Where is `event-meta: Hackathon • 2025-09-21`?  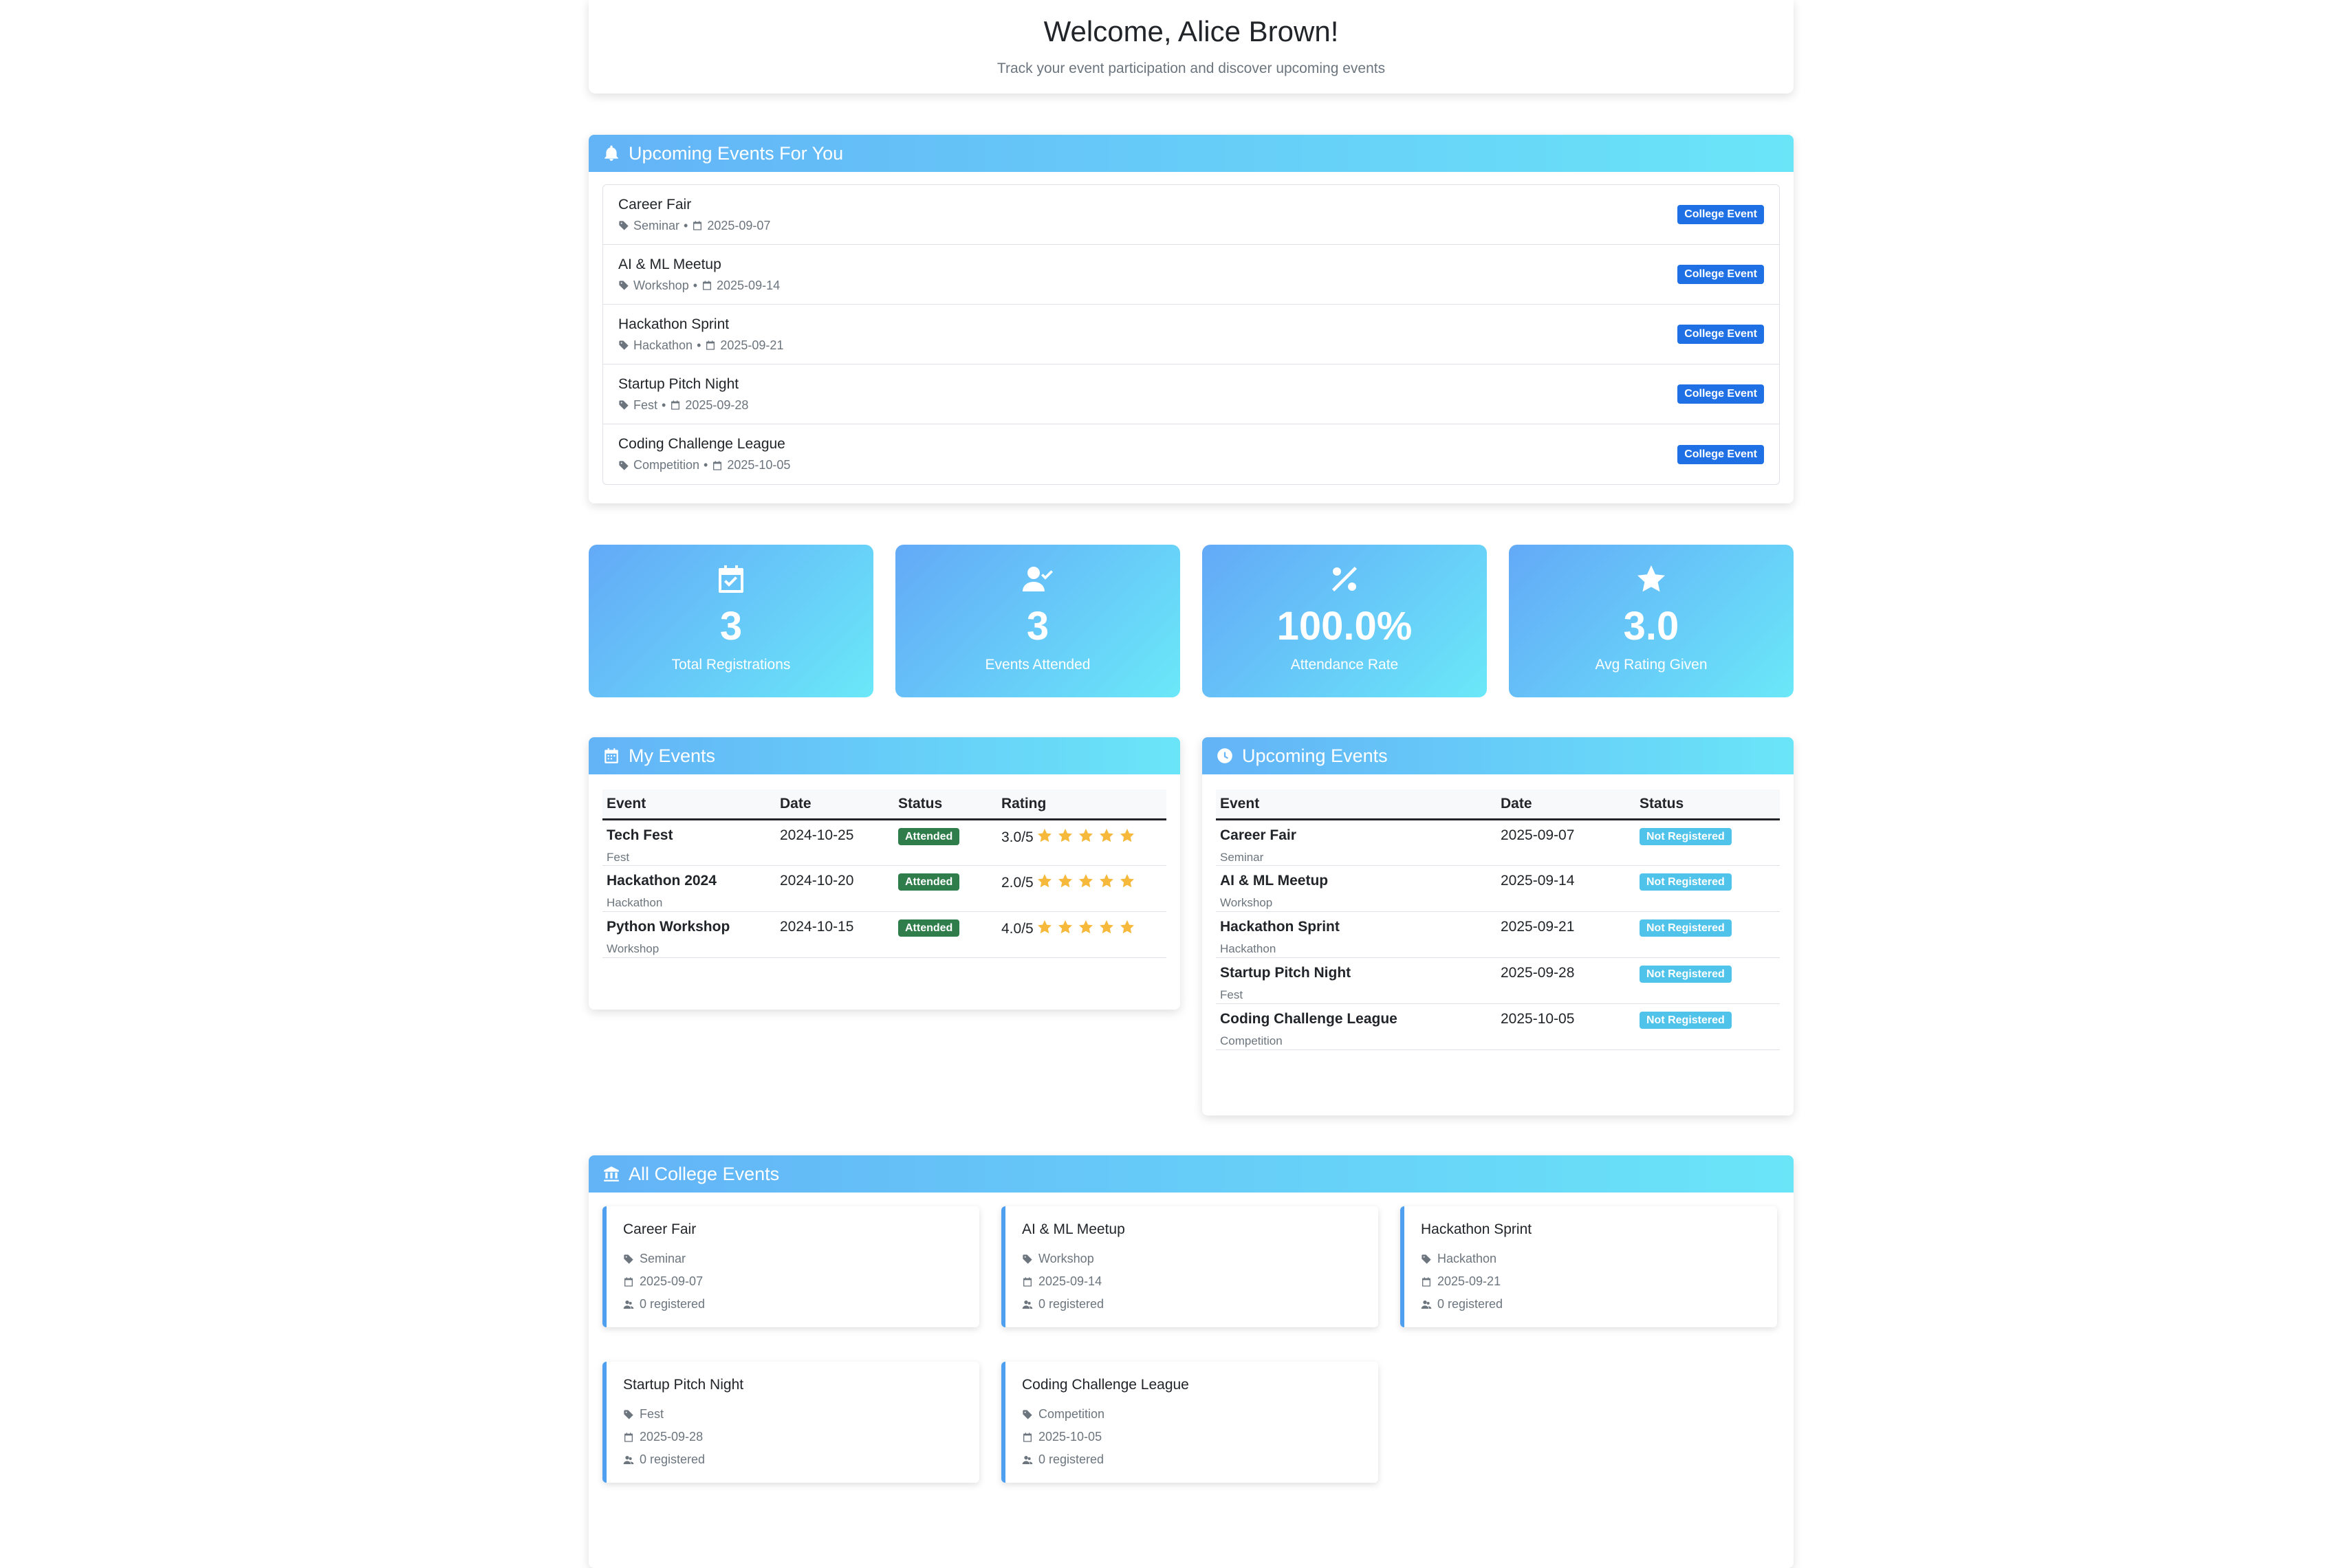 event-meta: Hackathon • 2025-09-21 is located at coordinates (700, 345).